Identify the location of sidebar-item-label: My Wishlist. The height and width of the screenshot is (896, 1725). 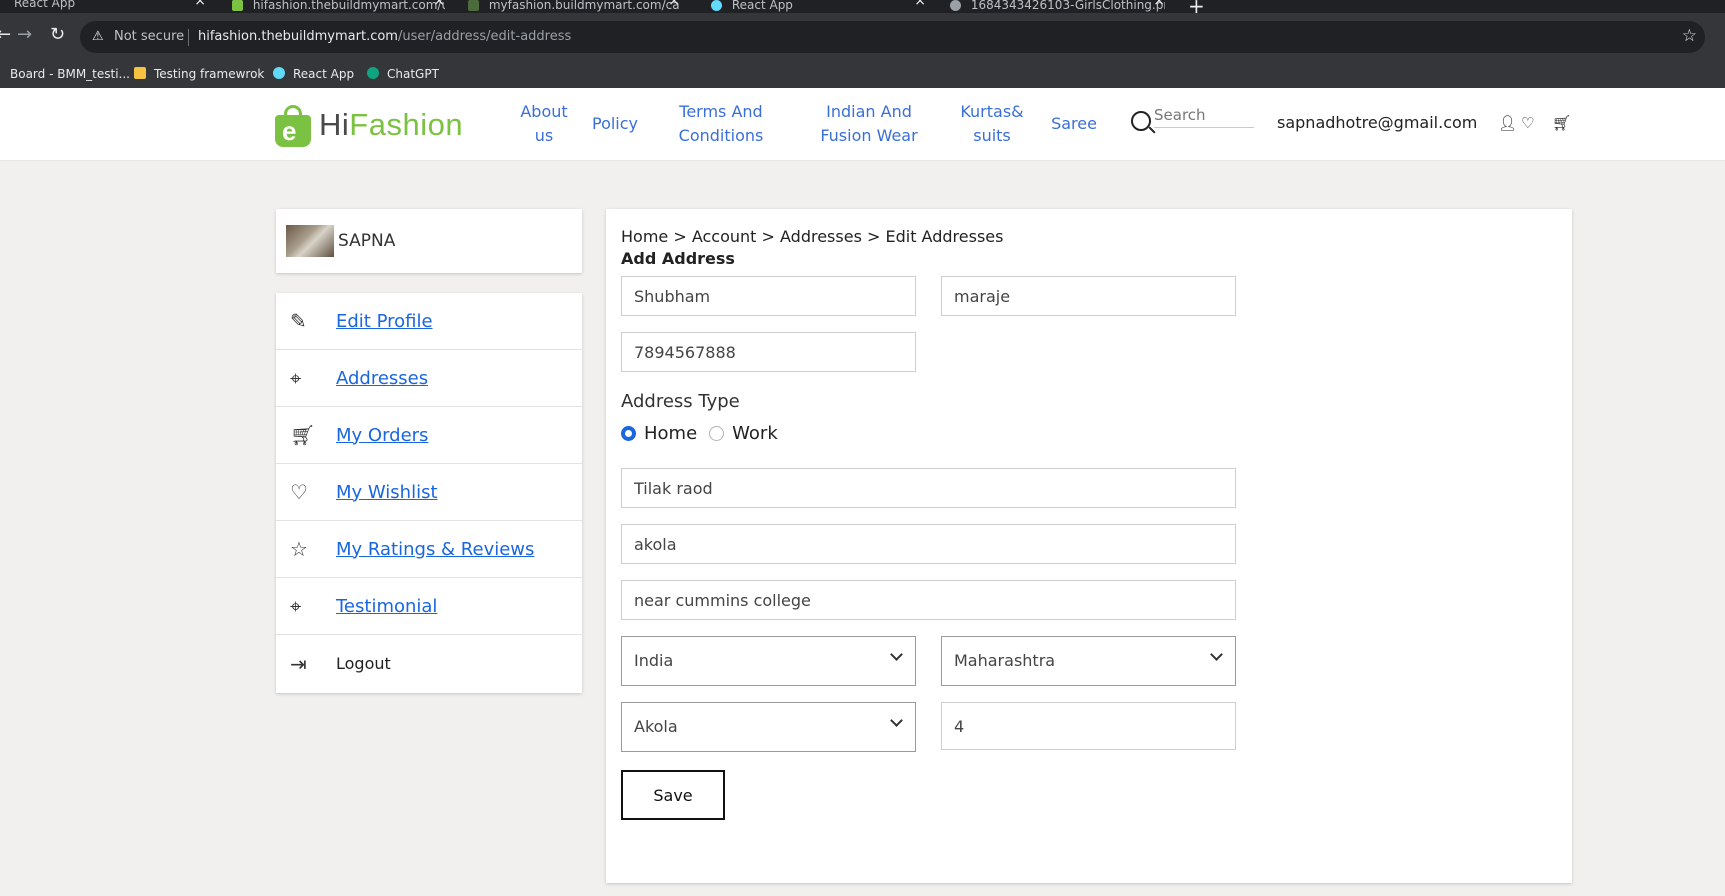
(387, 492).